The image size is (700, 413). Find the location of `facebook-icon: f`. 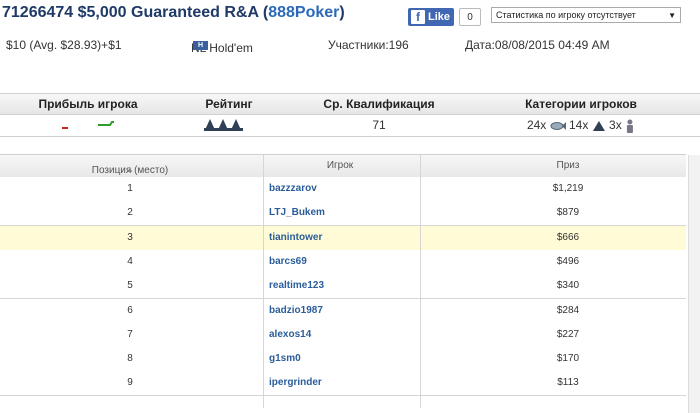

facebook-icon: f is located at coordinates (418, 17).